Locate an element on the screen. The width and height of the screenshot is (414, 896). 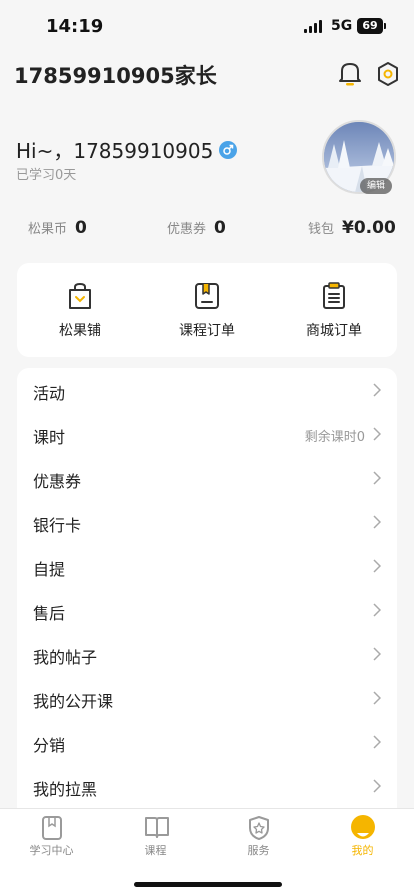
stat-label: 钱包 is located at coordinates (321, 229).